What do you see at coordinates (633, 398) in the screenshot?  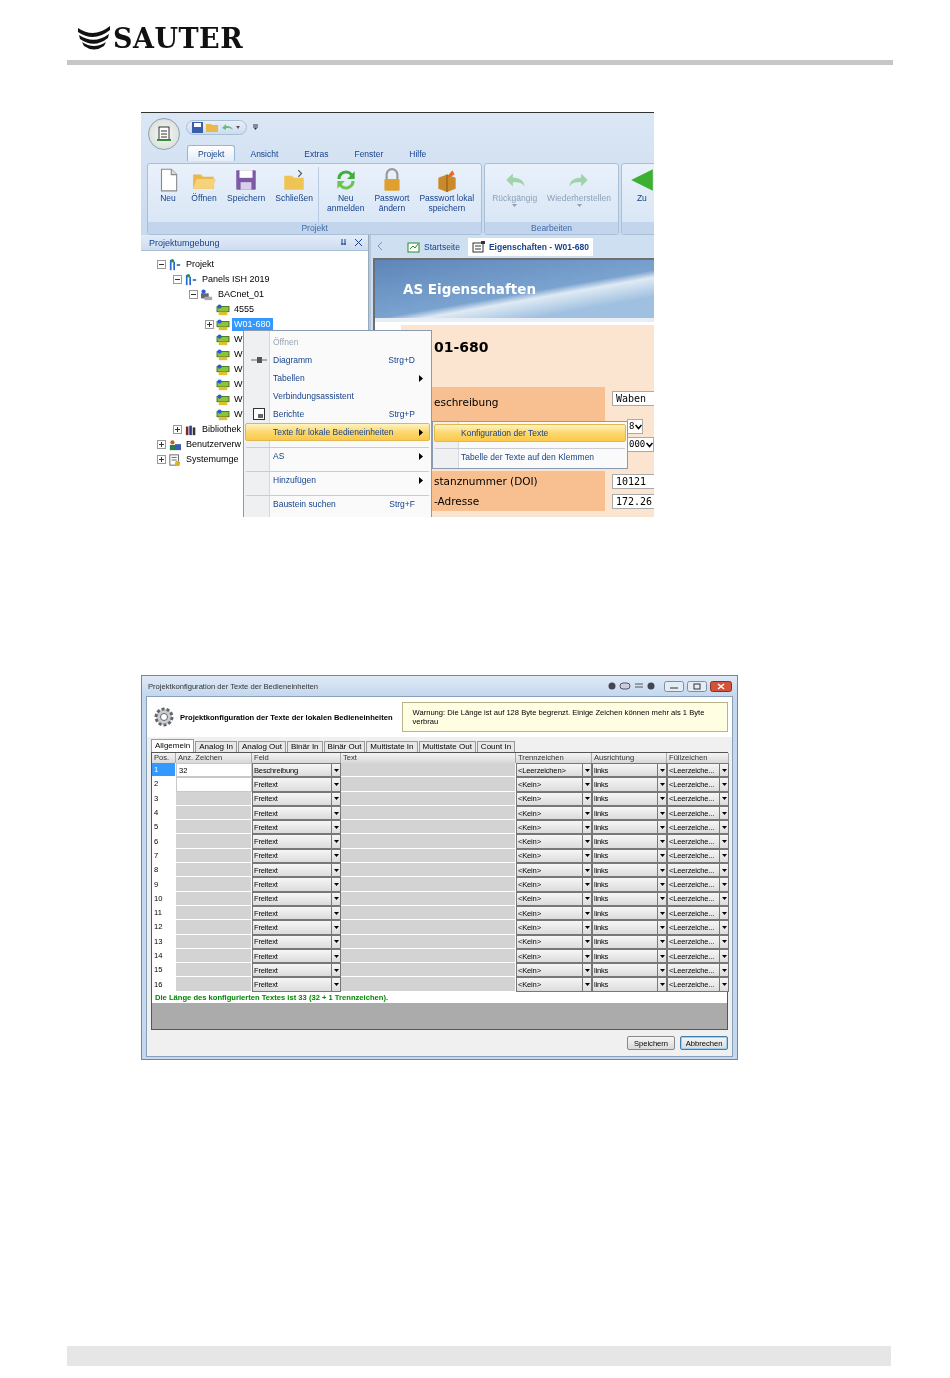 I see `input-field: Waben` at bounding box center [633, 398].